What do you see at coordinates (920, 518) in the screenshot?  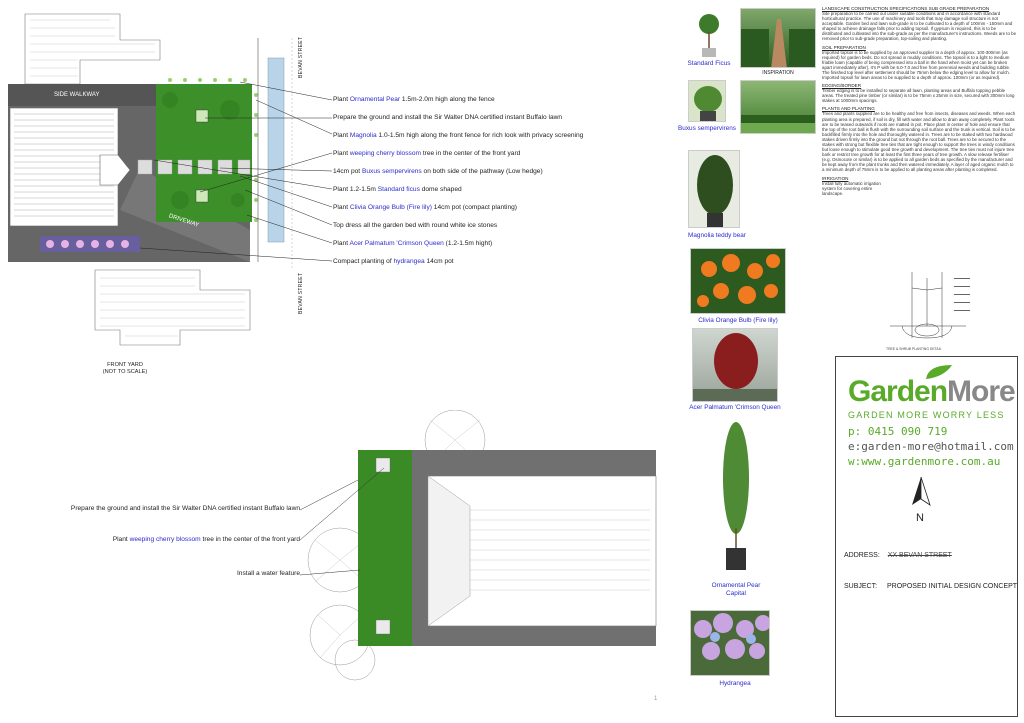 I see `north-label: N` at bounding box center [920, 518].